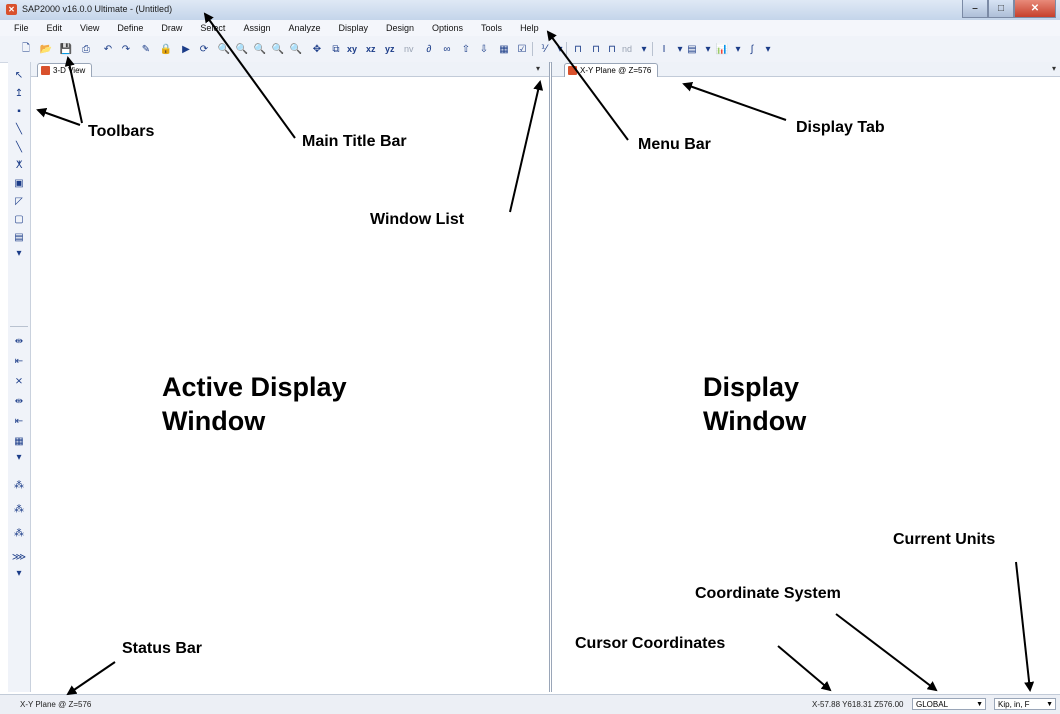  Describe the element at coordinates (212, 28) in the screenshot. I see `menu-select: Select` at that location.